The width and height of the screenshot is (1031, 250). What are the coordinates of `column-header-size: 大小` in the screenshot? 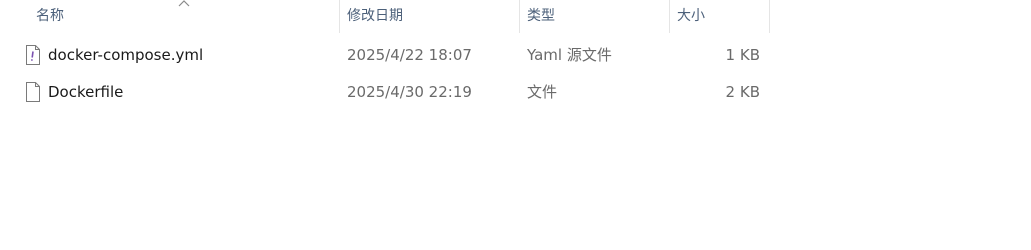 It's located at (720, 16).